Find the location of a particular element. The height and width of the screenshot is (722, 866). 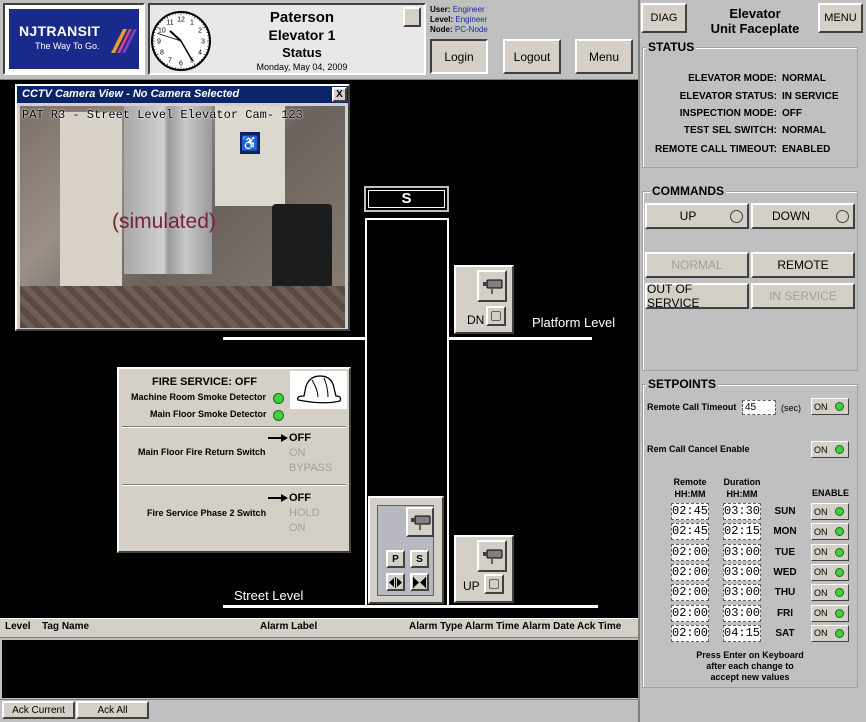

login-button: Login is located at coordinates (459, 56).